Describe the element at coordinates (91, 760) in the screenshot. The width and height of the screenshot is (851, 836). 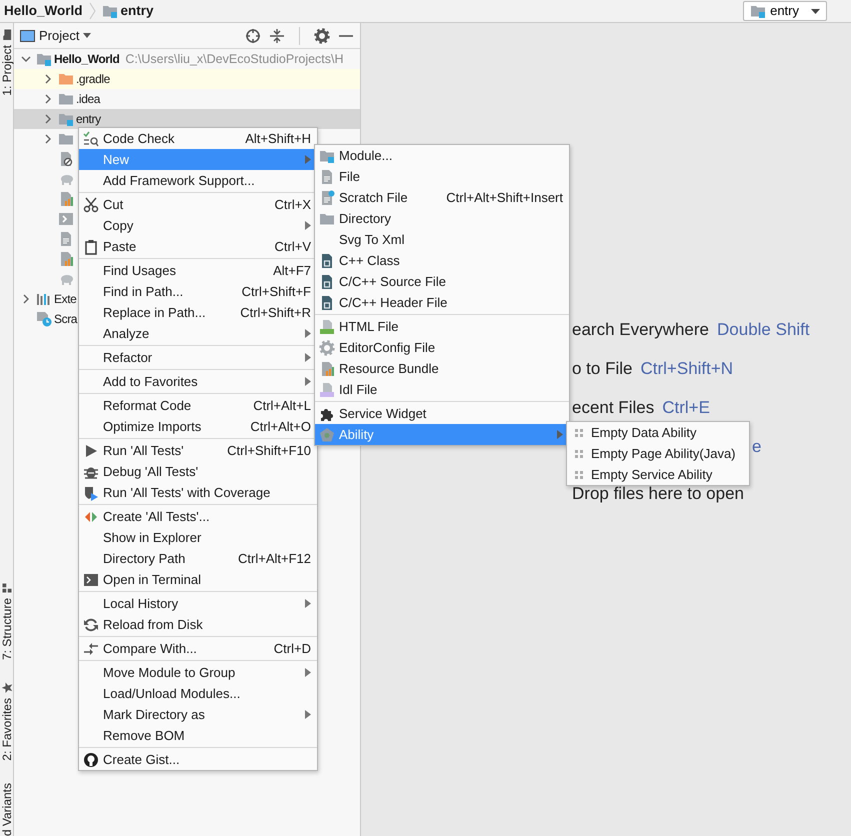
I see `round-logo-icon` at that location.